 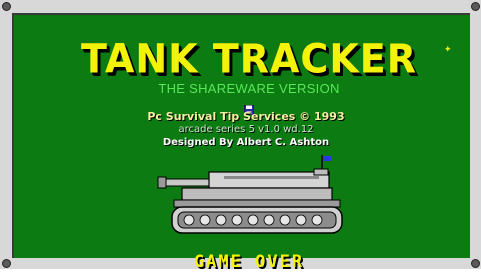 I want to click on window-right-border, so click(x=475, y=134).